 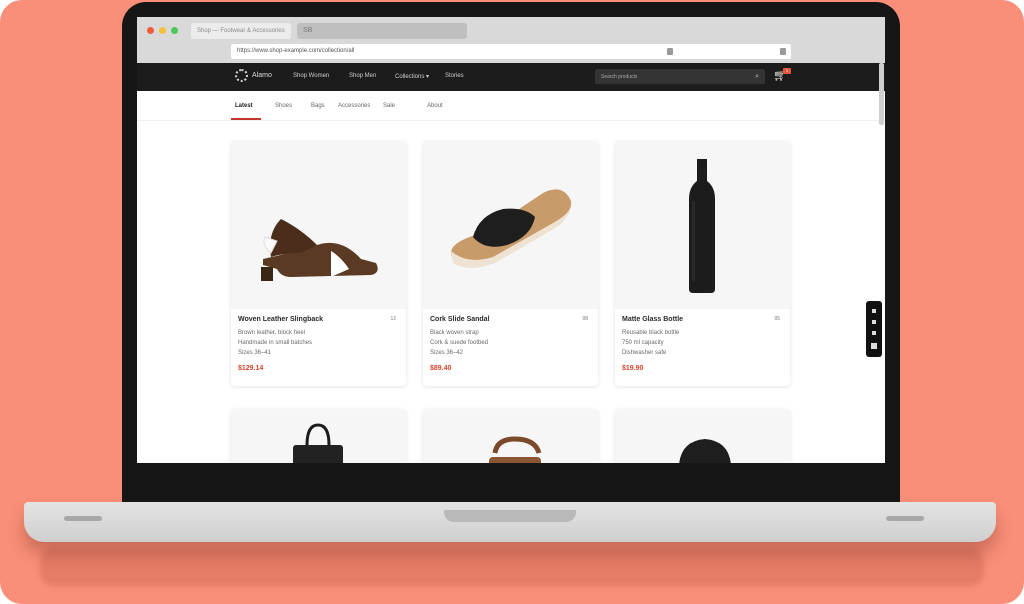 What do you see at coordinates (510, 516) in the screenshot?
I see `laptop-notch` at bounding box center [510, 516].